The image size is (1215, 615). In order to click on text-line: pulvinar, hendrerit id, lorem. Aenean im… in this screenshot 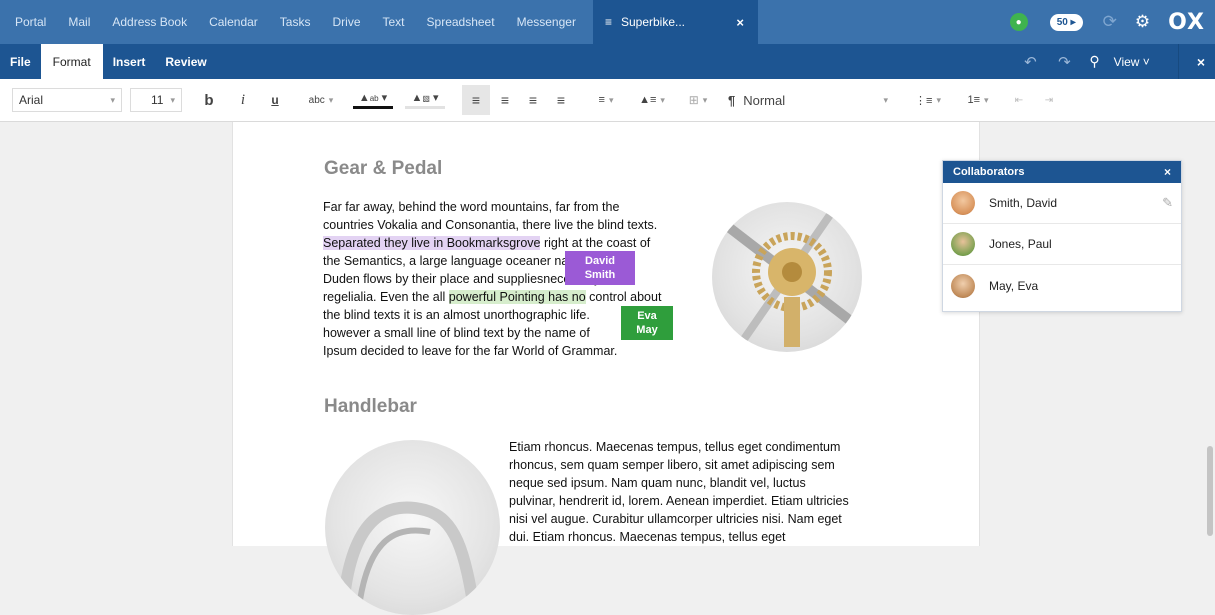, I will do `click(679, 501)`.